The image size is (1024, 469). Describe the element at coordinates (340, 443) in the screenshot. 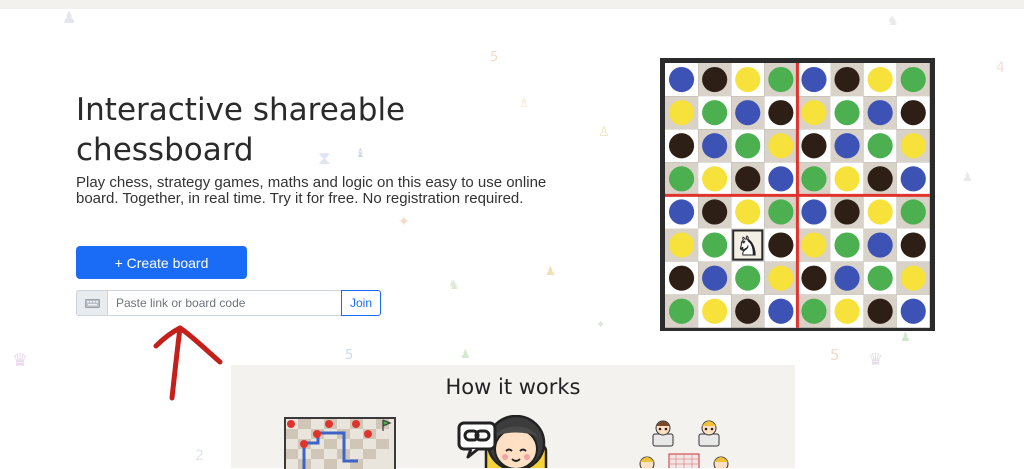

I see `maze-board-illustration` at that location.